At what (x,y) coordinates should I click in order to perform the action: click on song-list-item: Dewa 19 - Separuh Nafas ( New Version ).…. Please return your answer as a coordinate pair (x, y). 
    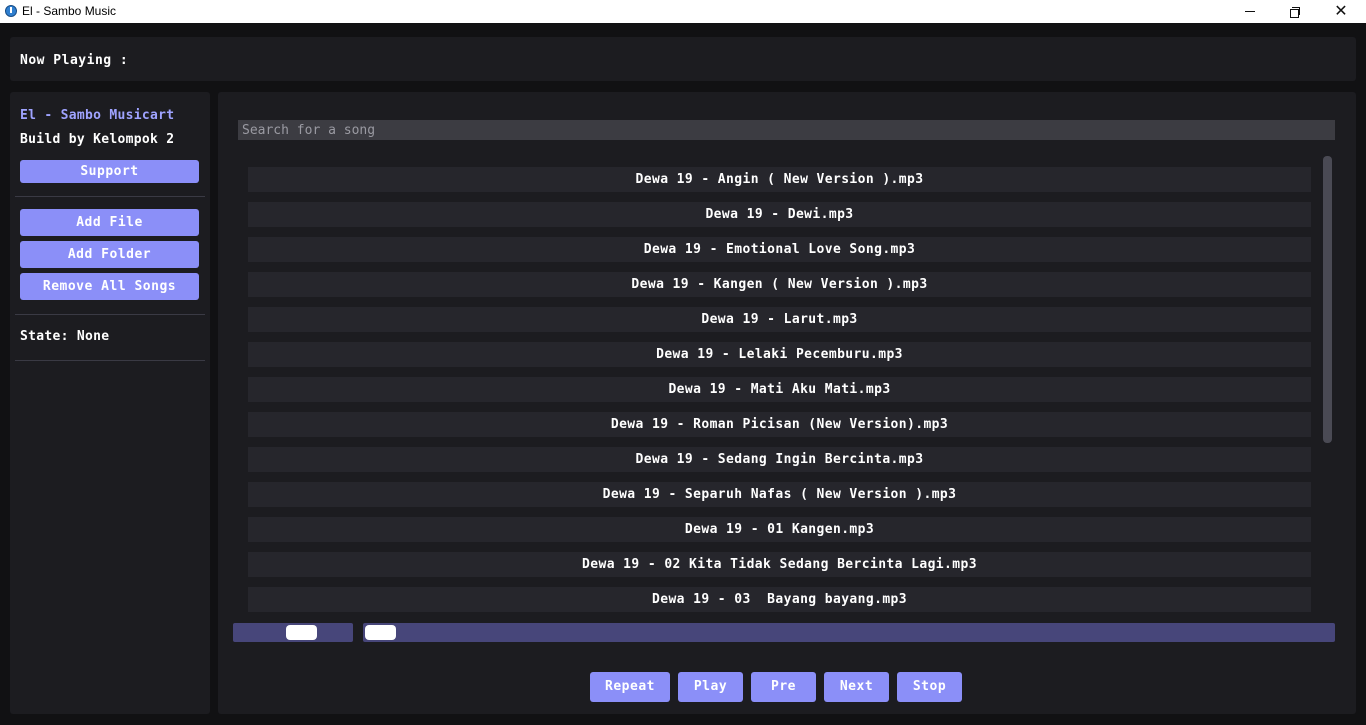
    Looking at the image, I should click on (779, 494).